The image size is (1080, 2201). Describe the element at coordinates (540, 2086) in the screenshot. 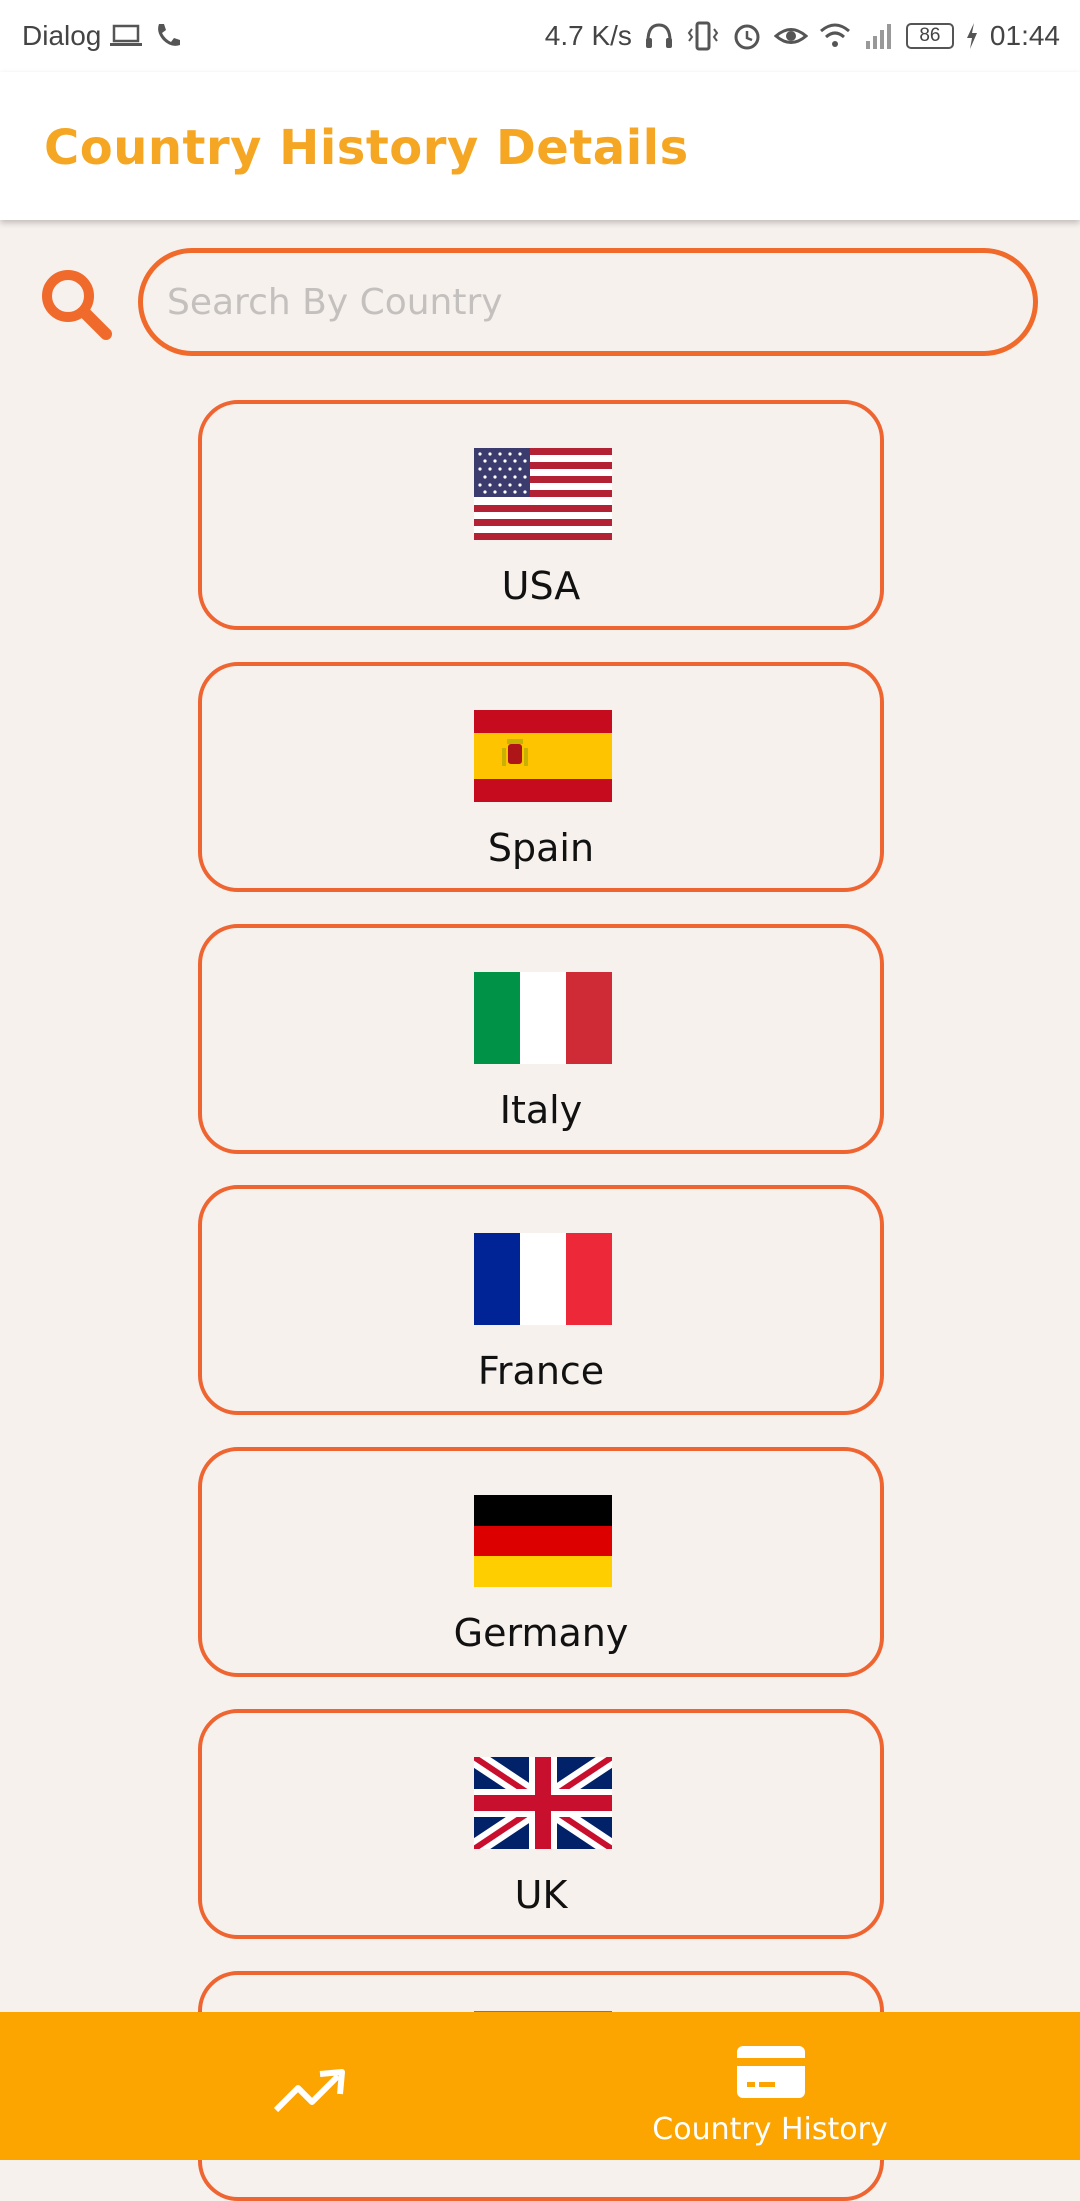

I see `bottom-nav: Country History` at that location.